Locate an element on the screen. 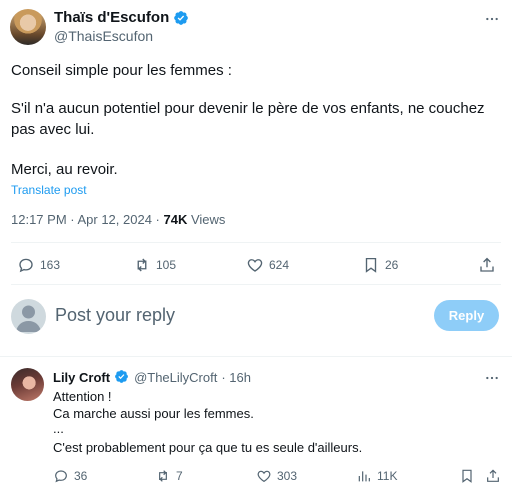  views-icon is located at coordinates (364, 476).